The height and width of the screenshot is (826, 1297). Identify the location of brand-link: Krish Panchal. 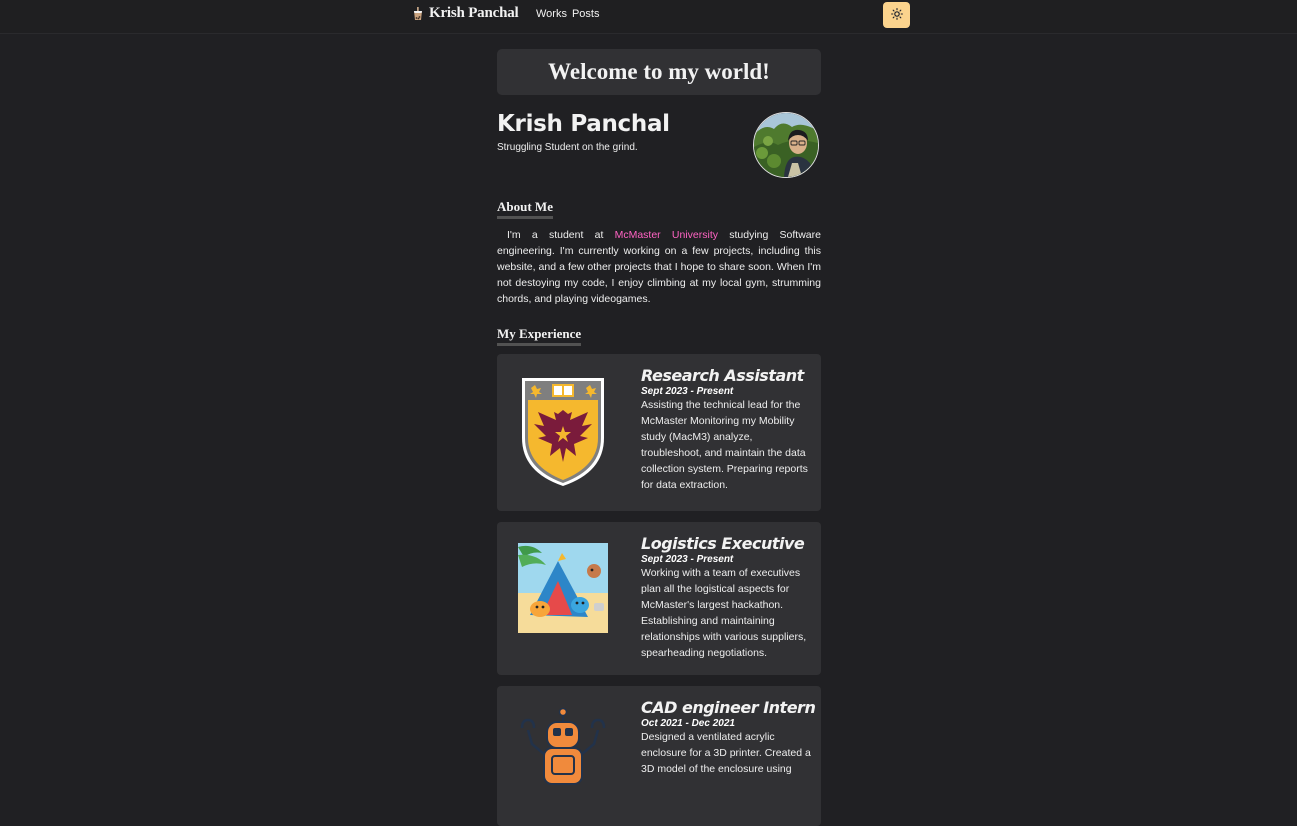
(466, 13).